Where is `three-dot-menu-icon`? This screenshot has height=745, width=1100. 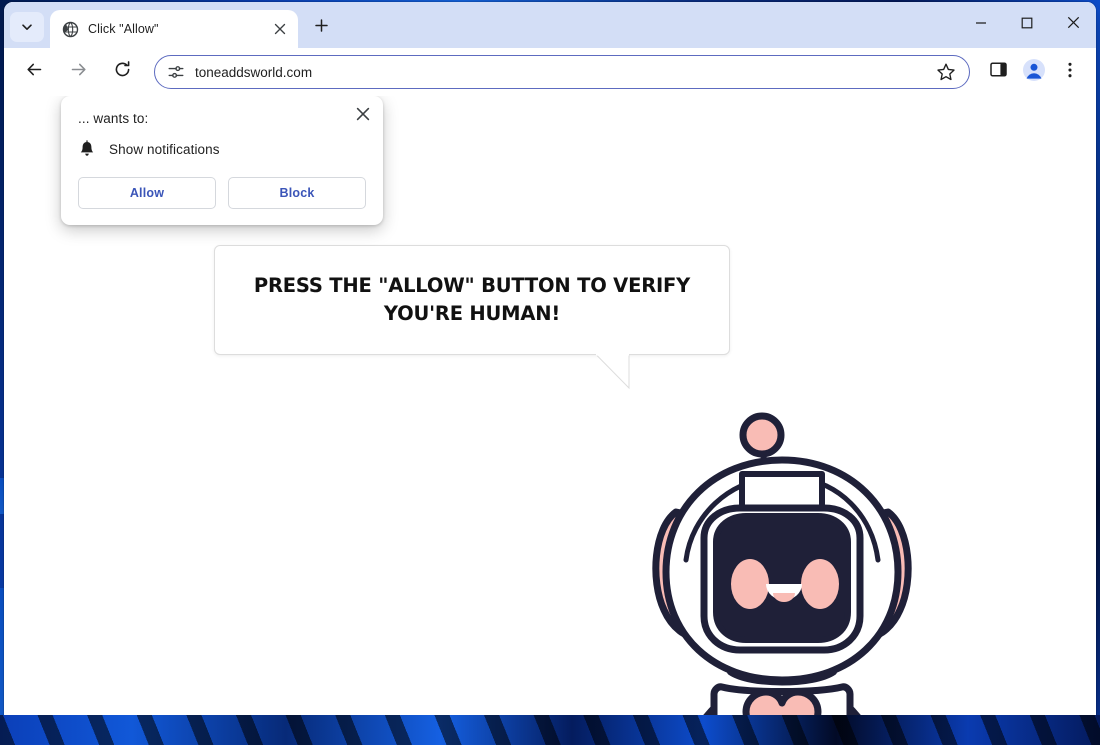
three-dot-menu-icon is located at coordinates (1070, 72).